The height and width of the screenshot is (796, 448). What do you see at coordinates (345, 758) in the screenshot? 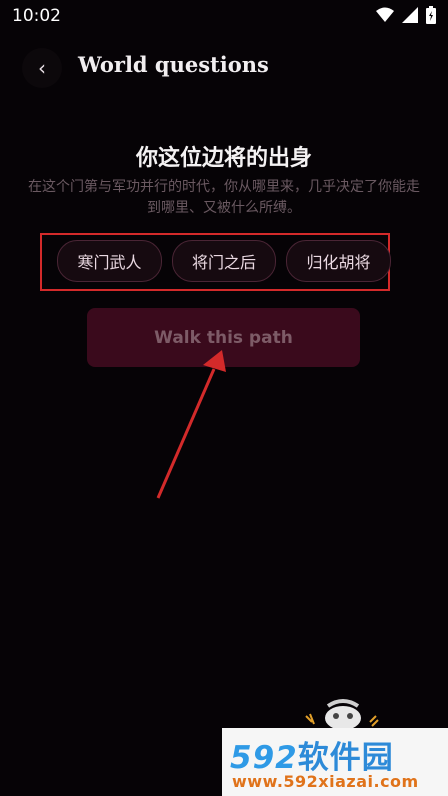
I see `watermark-brand-text: 软件园` at bounding box center [345, 758].